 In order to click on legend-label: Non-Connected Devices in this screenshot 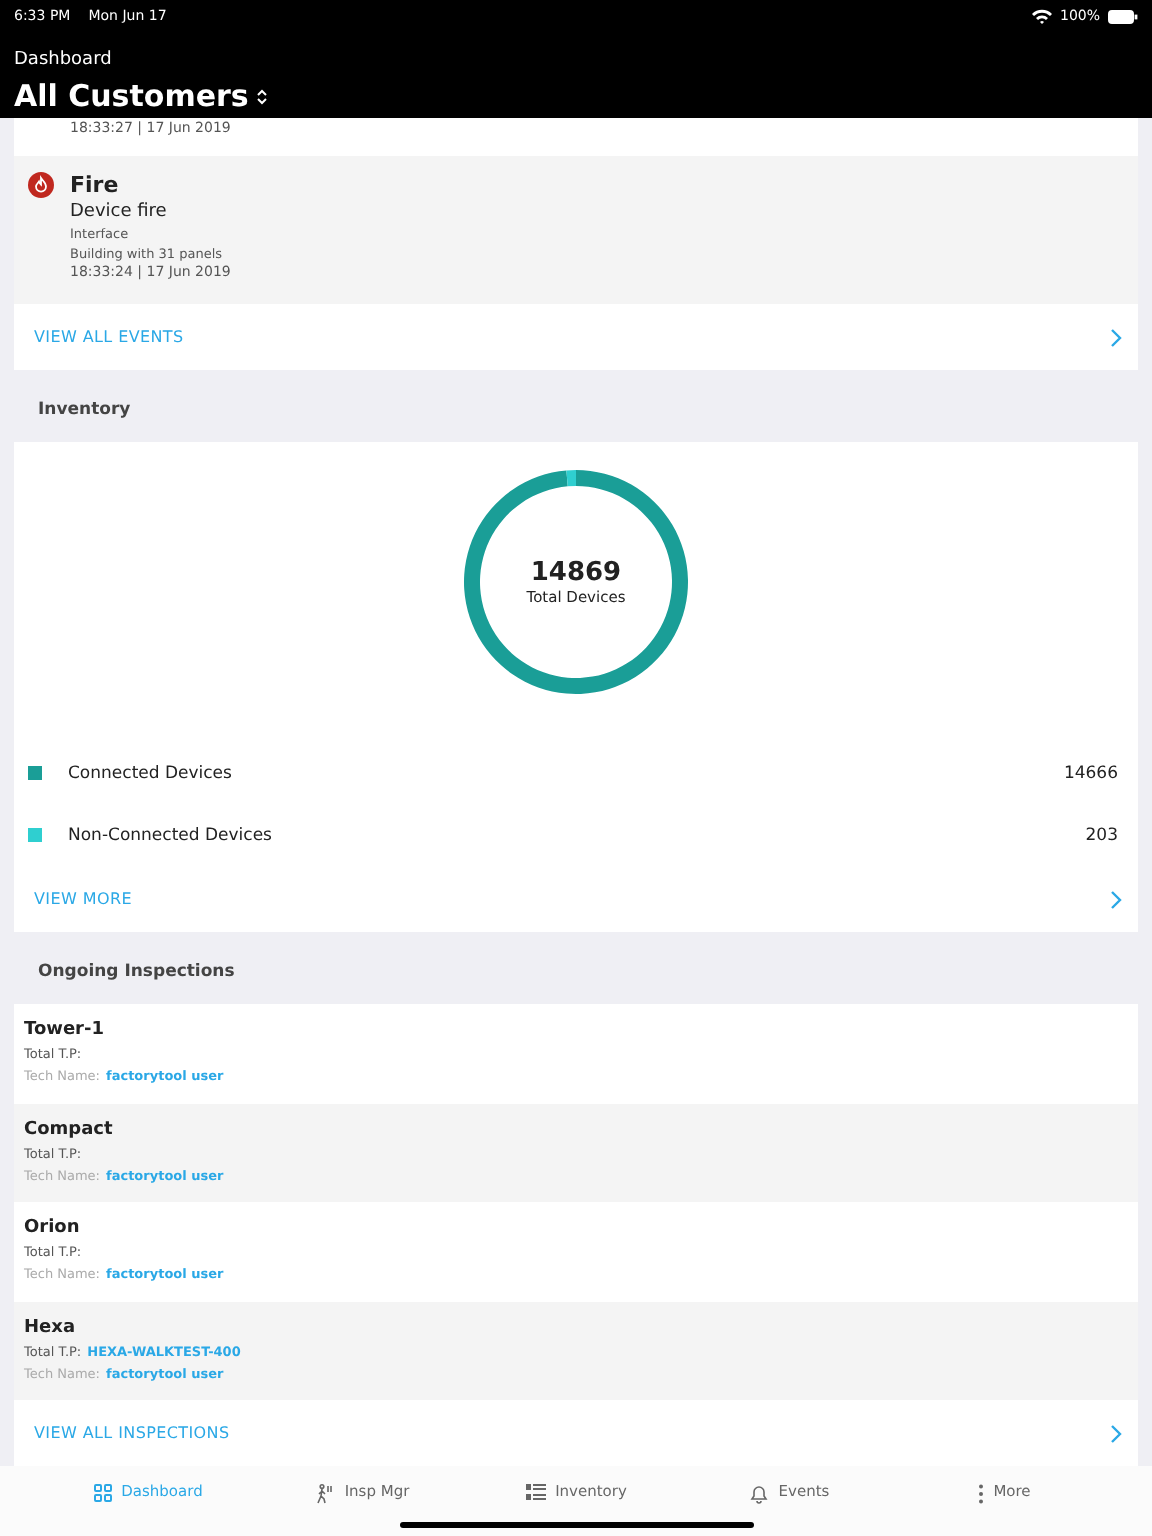, I will do `click(171, 835)`.